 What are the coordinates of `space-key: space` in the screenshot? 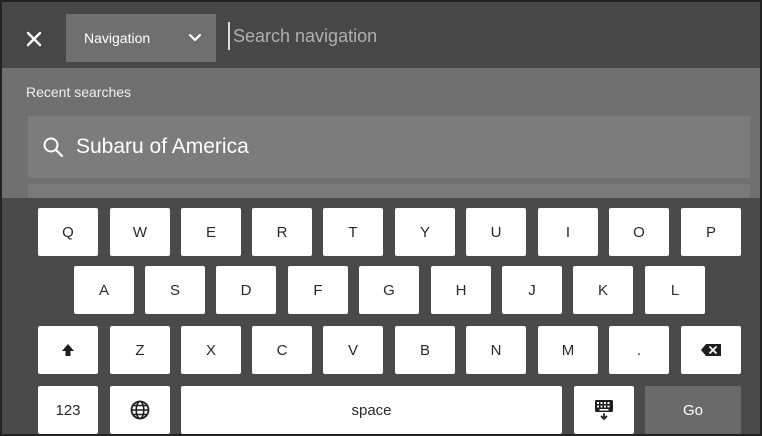 It's located at (371, 410).